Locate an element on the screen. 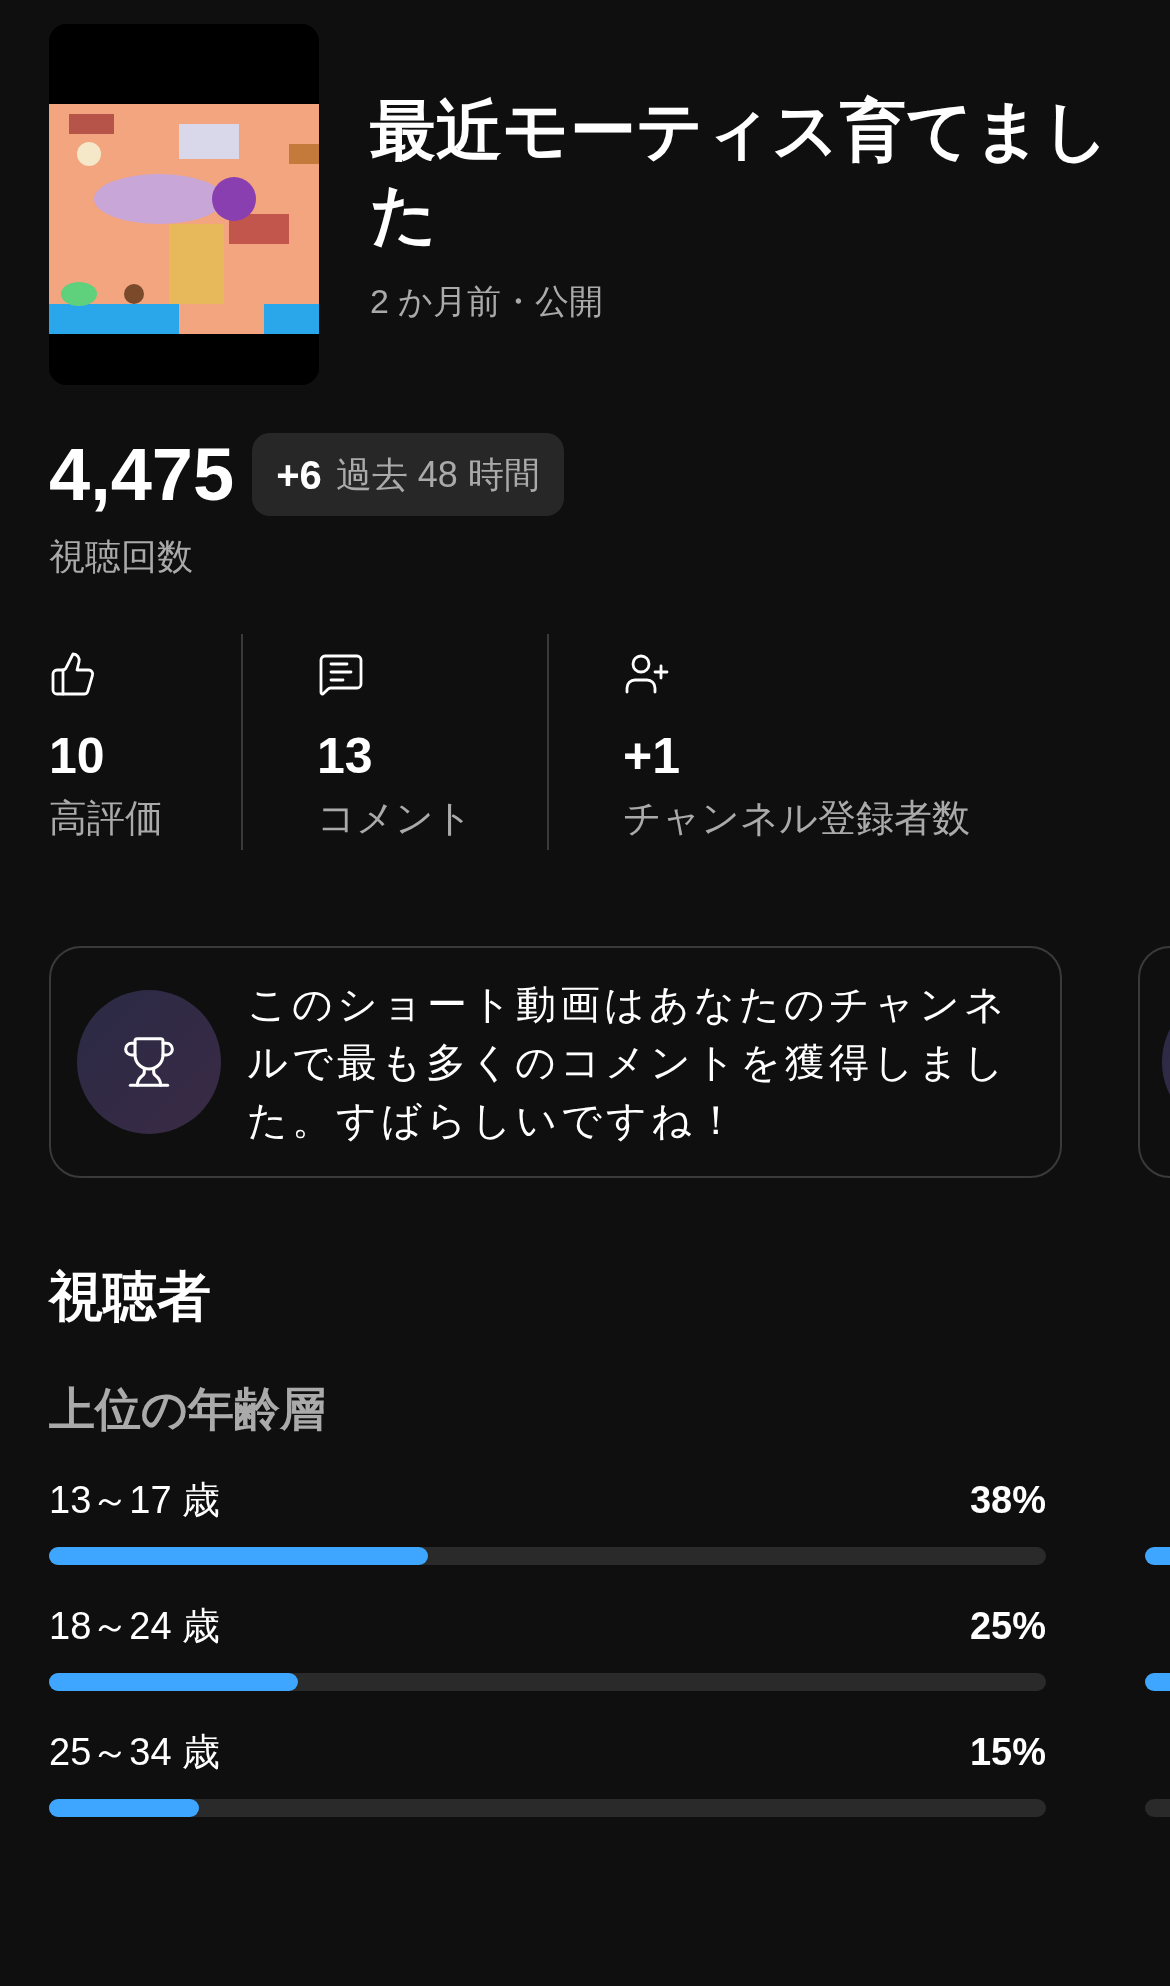 Image resolution: width=1170 pixels, height=1986 pixels. video-title: 最近モーティス育てました is located at coordinates (740, 172).